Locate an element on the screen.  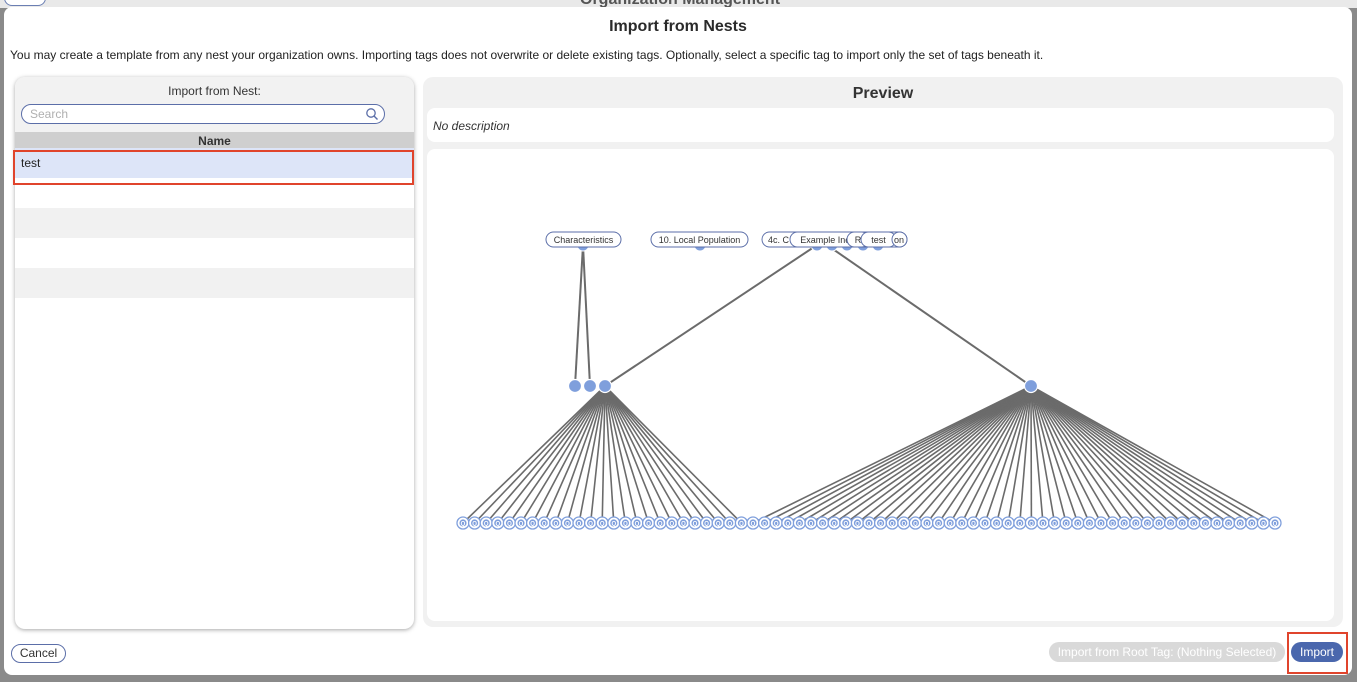
name-column-header: Name is located at coordinates (214, 140).